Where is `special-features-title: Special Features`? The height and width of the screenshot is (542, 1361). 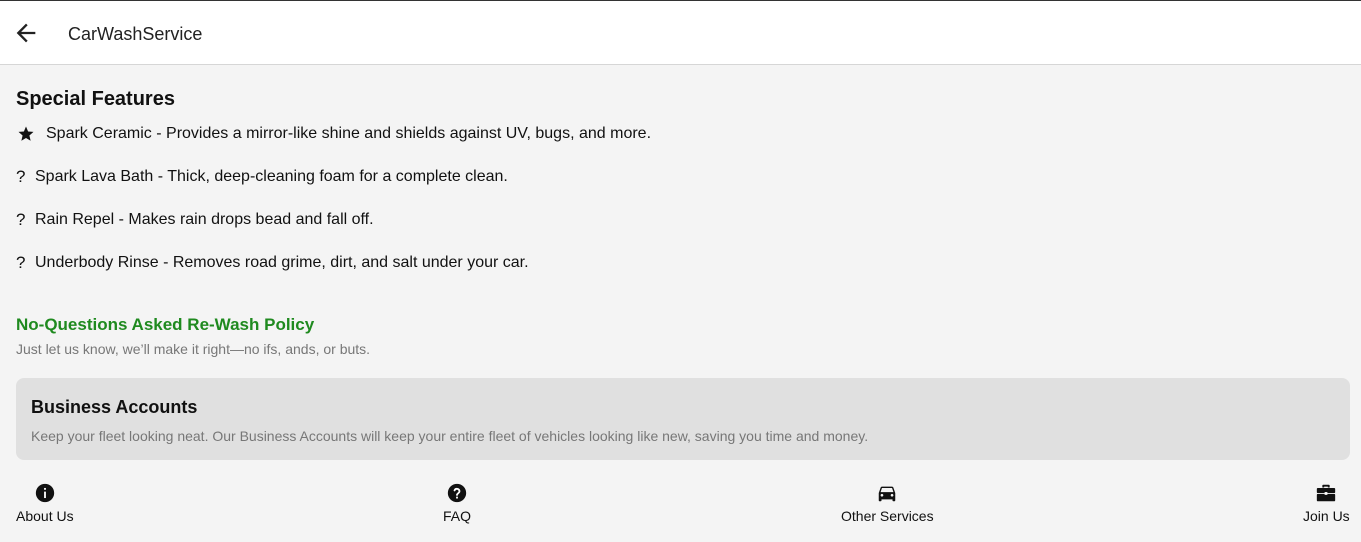 special-features-title: Special Features is located at coordinates (95, 99).